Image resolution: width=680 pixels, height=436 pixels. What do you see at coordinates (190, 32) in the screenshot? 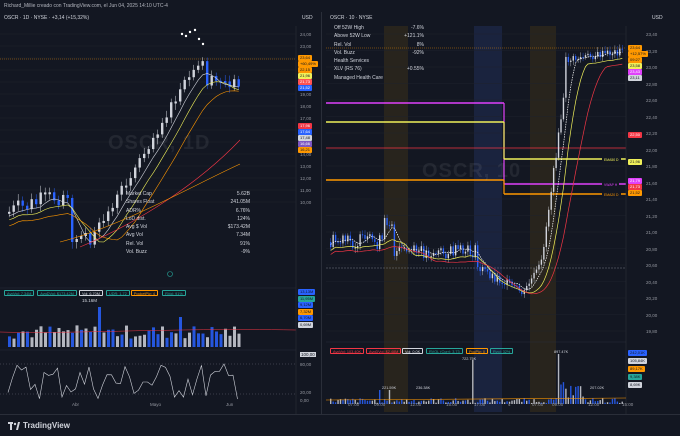
I see `signal-dot` at bounding box center [190, 32].